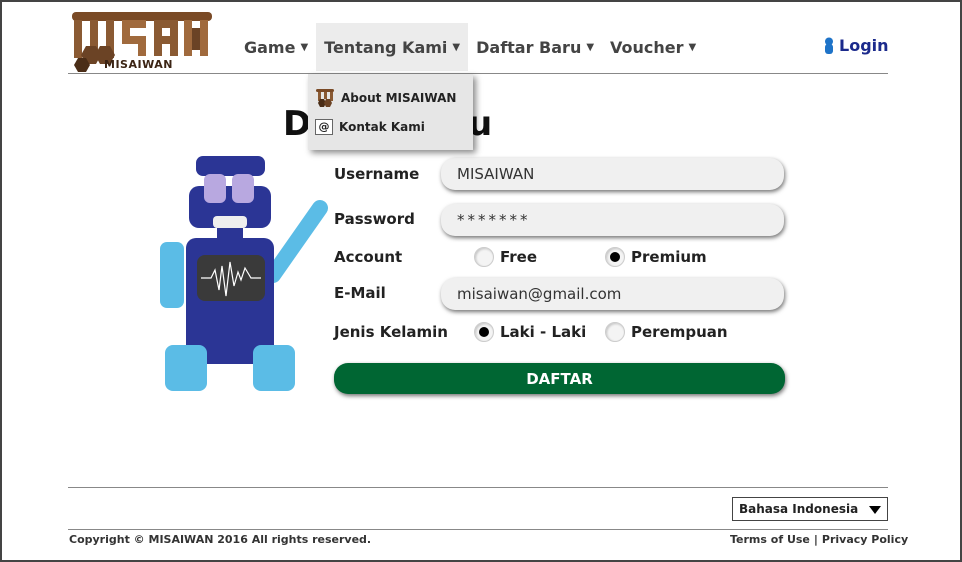  I want to click on brand-name: MISAIWAN, so click(138, 64).